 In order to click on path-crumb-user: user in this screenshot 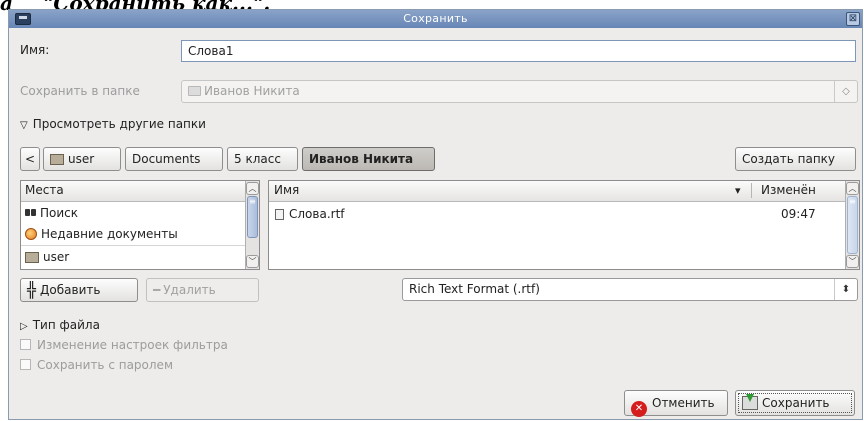, I will do `click(82, 159)`.